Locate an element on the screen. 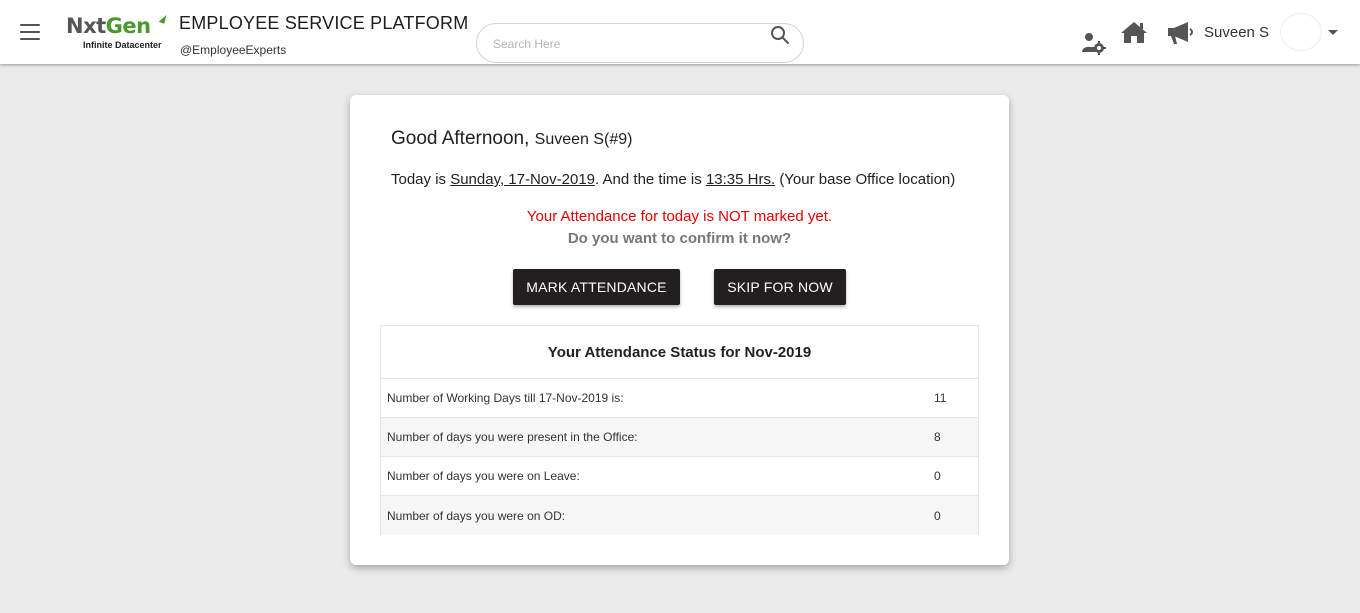 The image size is (1360, 613). row-label: Number of days you were on OD: is located at coordinates (476, 515).